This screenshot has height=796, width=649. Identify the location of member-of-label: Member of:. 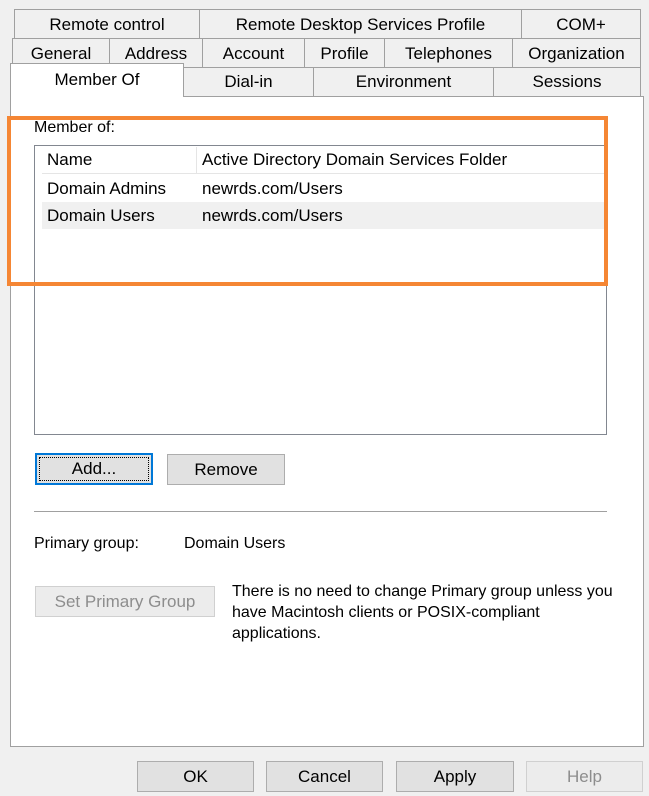
(74, 127).